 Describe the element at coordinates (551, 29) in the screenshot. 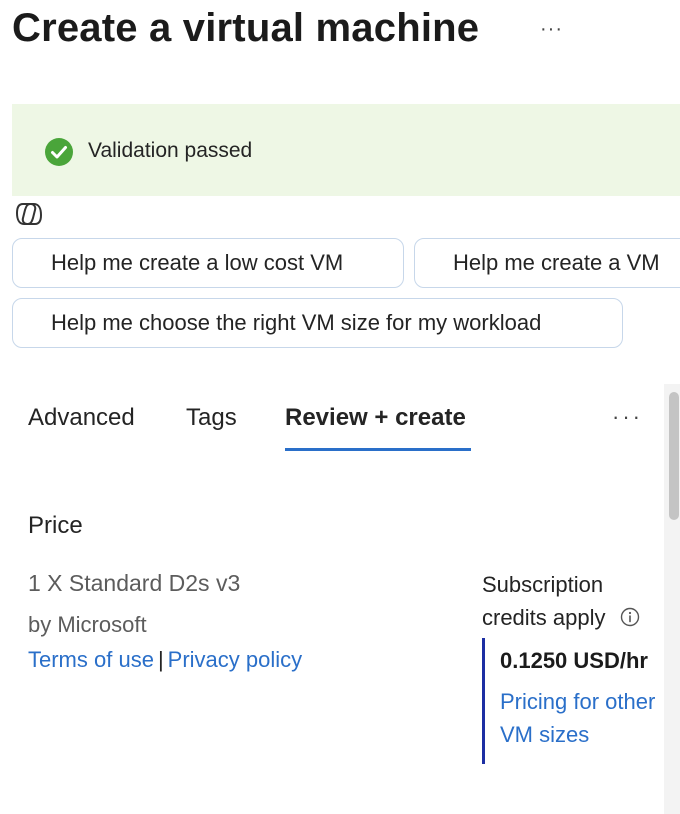

I see `more-options-button: ···` at that location.